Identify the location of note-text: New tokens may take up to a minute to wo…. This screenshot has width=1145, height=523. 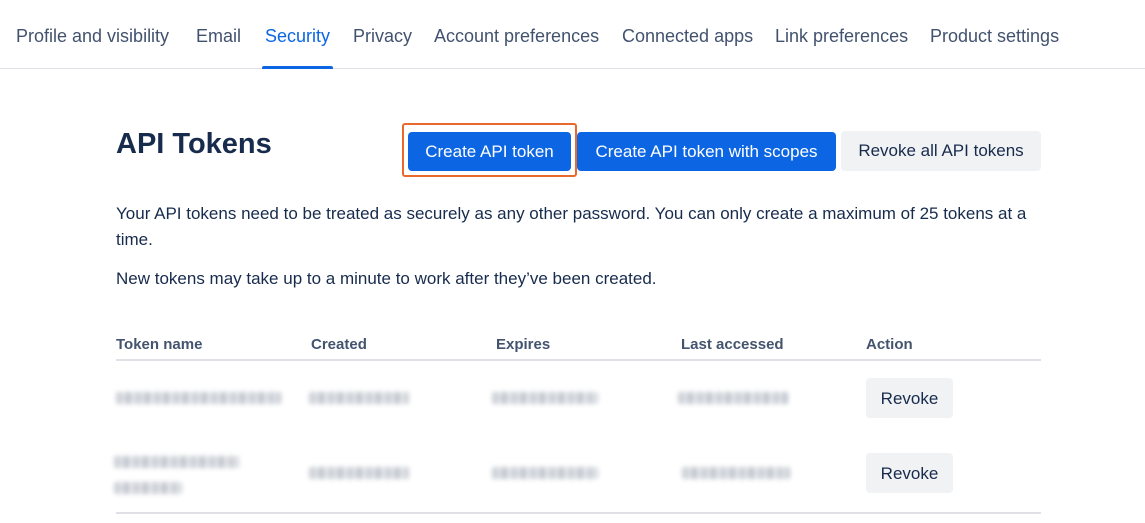
(386, 278).